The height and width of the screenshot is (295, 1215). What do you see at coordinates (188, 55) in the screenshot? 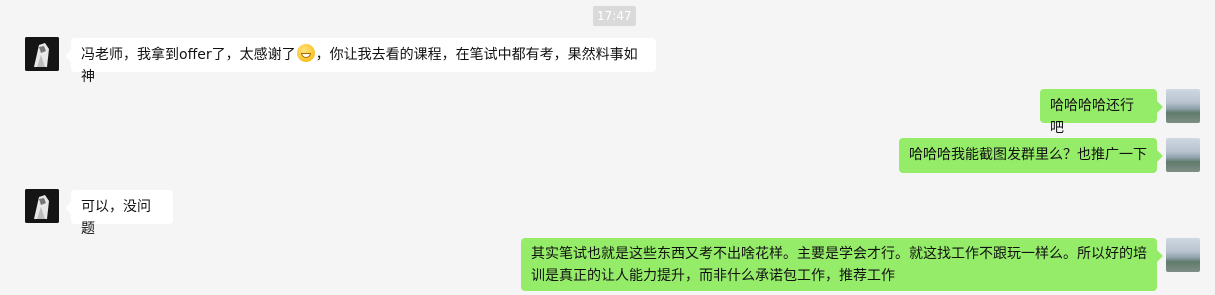
I see `message-text: 冯老师，我拿到offer了，太感谢了` at bounding box center [188, 55].